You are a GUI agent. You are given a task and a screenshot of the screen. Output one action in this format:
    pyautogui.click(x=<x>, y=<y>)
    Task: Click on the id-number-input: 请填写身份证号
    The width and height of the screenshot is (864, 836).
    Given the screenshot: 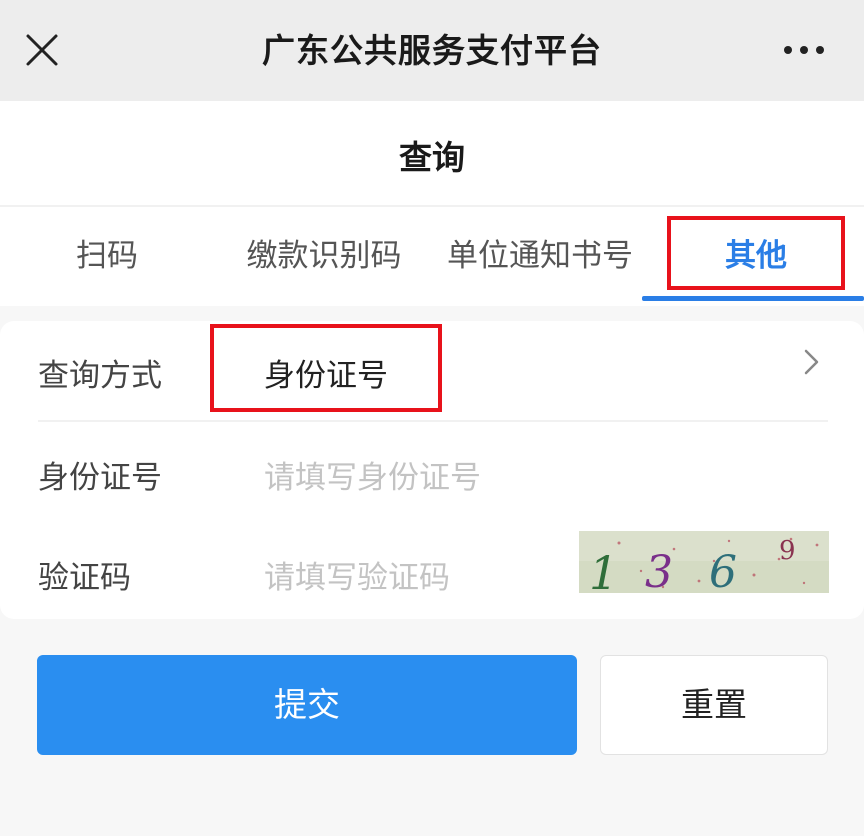 What is the action you would take?
    pyautogui.click(x=372, y=474)
    